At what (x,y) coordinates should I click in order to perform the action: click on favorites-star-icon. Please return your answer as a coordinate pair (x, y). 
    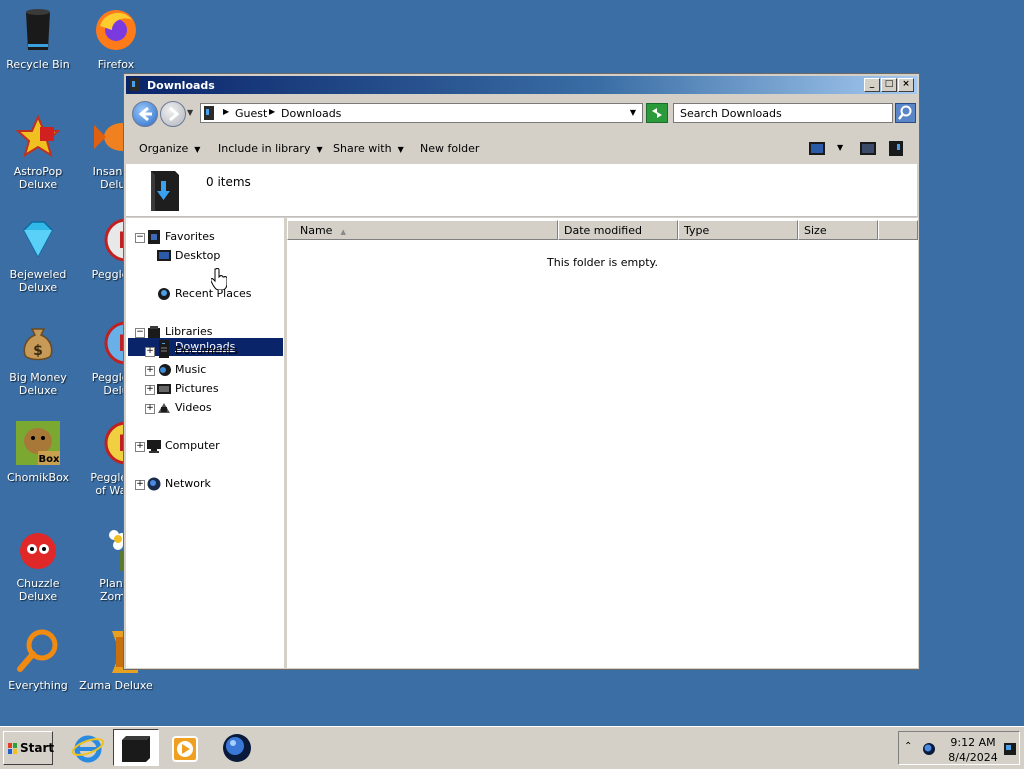
    Looking at the image, I should click on (154, 237).